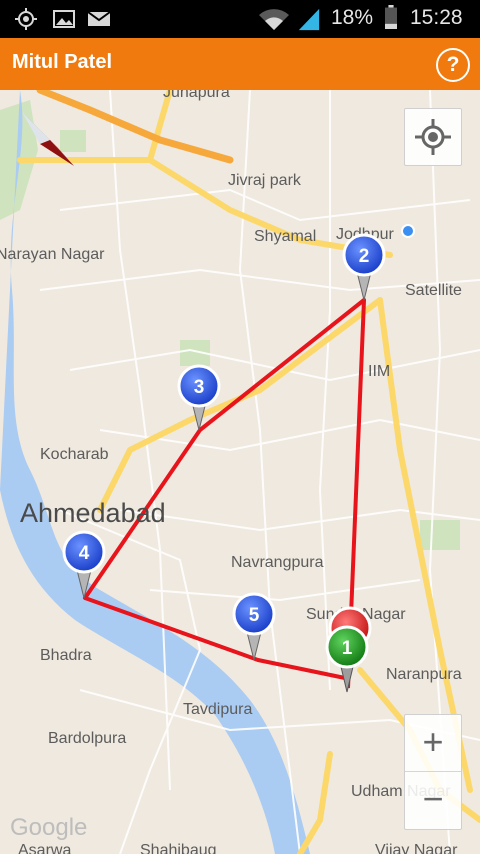 Image resolution: width=480 pixels, height=854 pixels. Describe the element at coordinates (240, 19) in the screenshot. I see `status-bar: 18% 15:28` at that location.